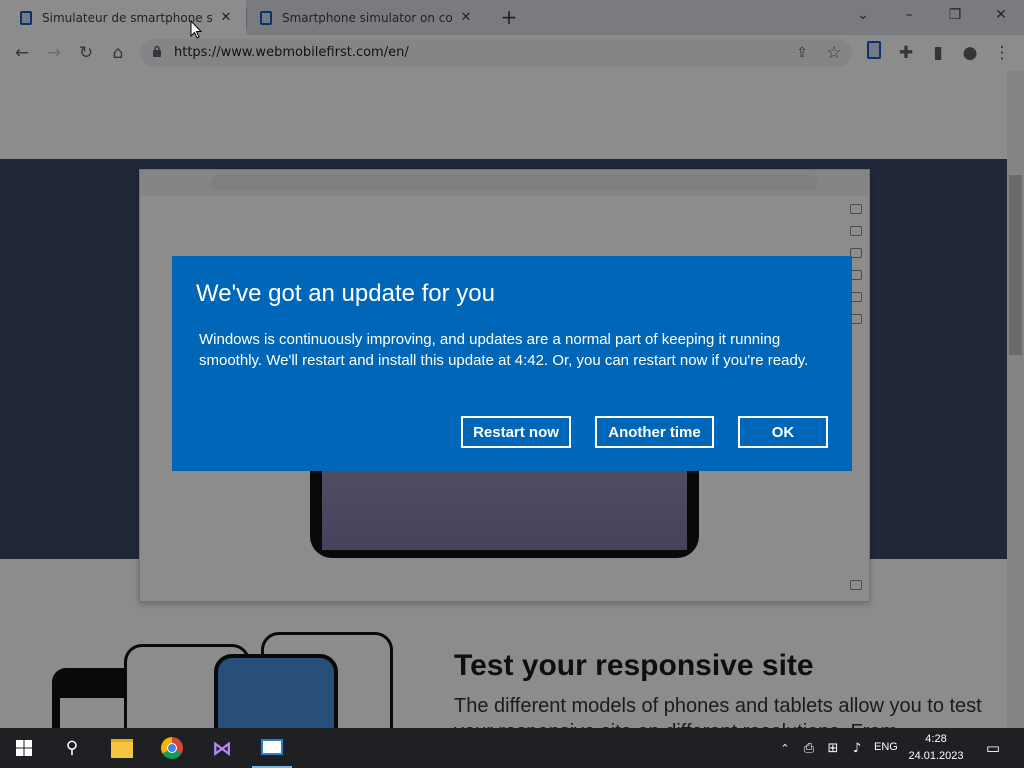 Image resolution: width=1024 pixels, height=768 pixels. I want to click on start-button, so click(24, 748).